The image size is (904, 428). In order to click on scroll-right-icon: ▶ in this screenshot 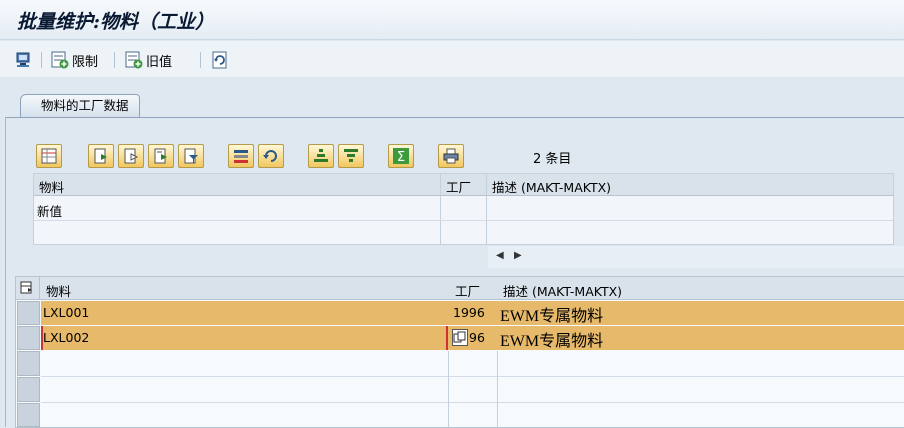, I will do `click(518, 255)`.